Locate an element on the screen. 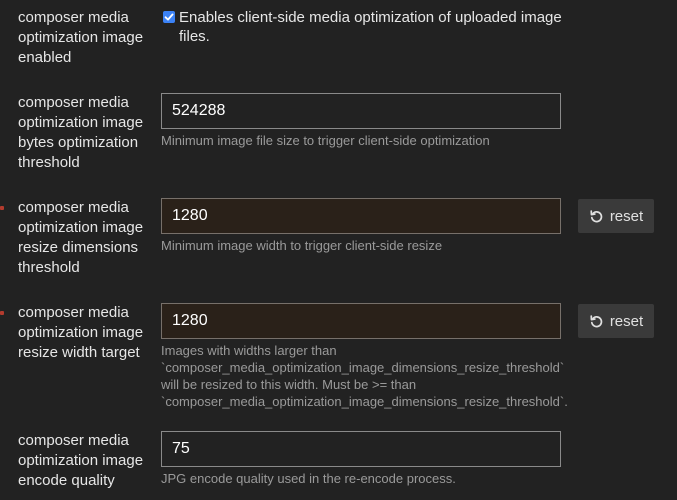 This screenshot has height=500, width=677. resize-width-target-input is located at coordinates (361, 321).